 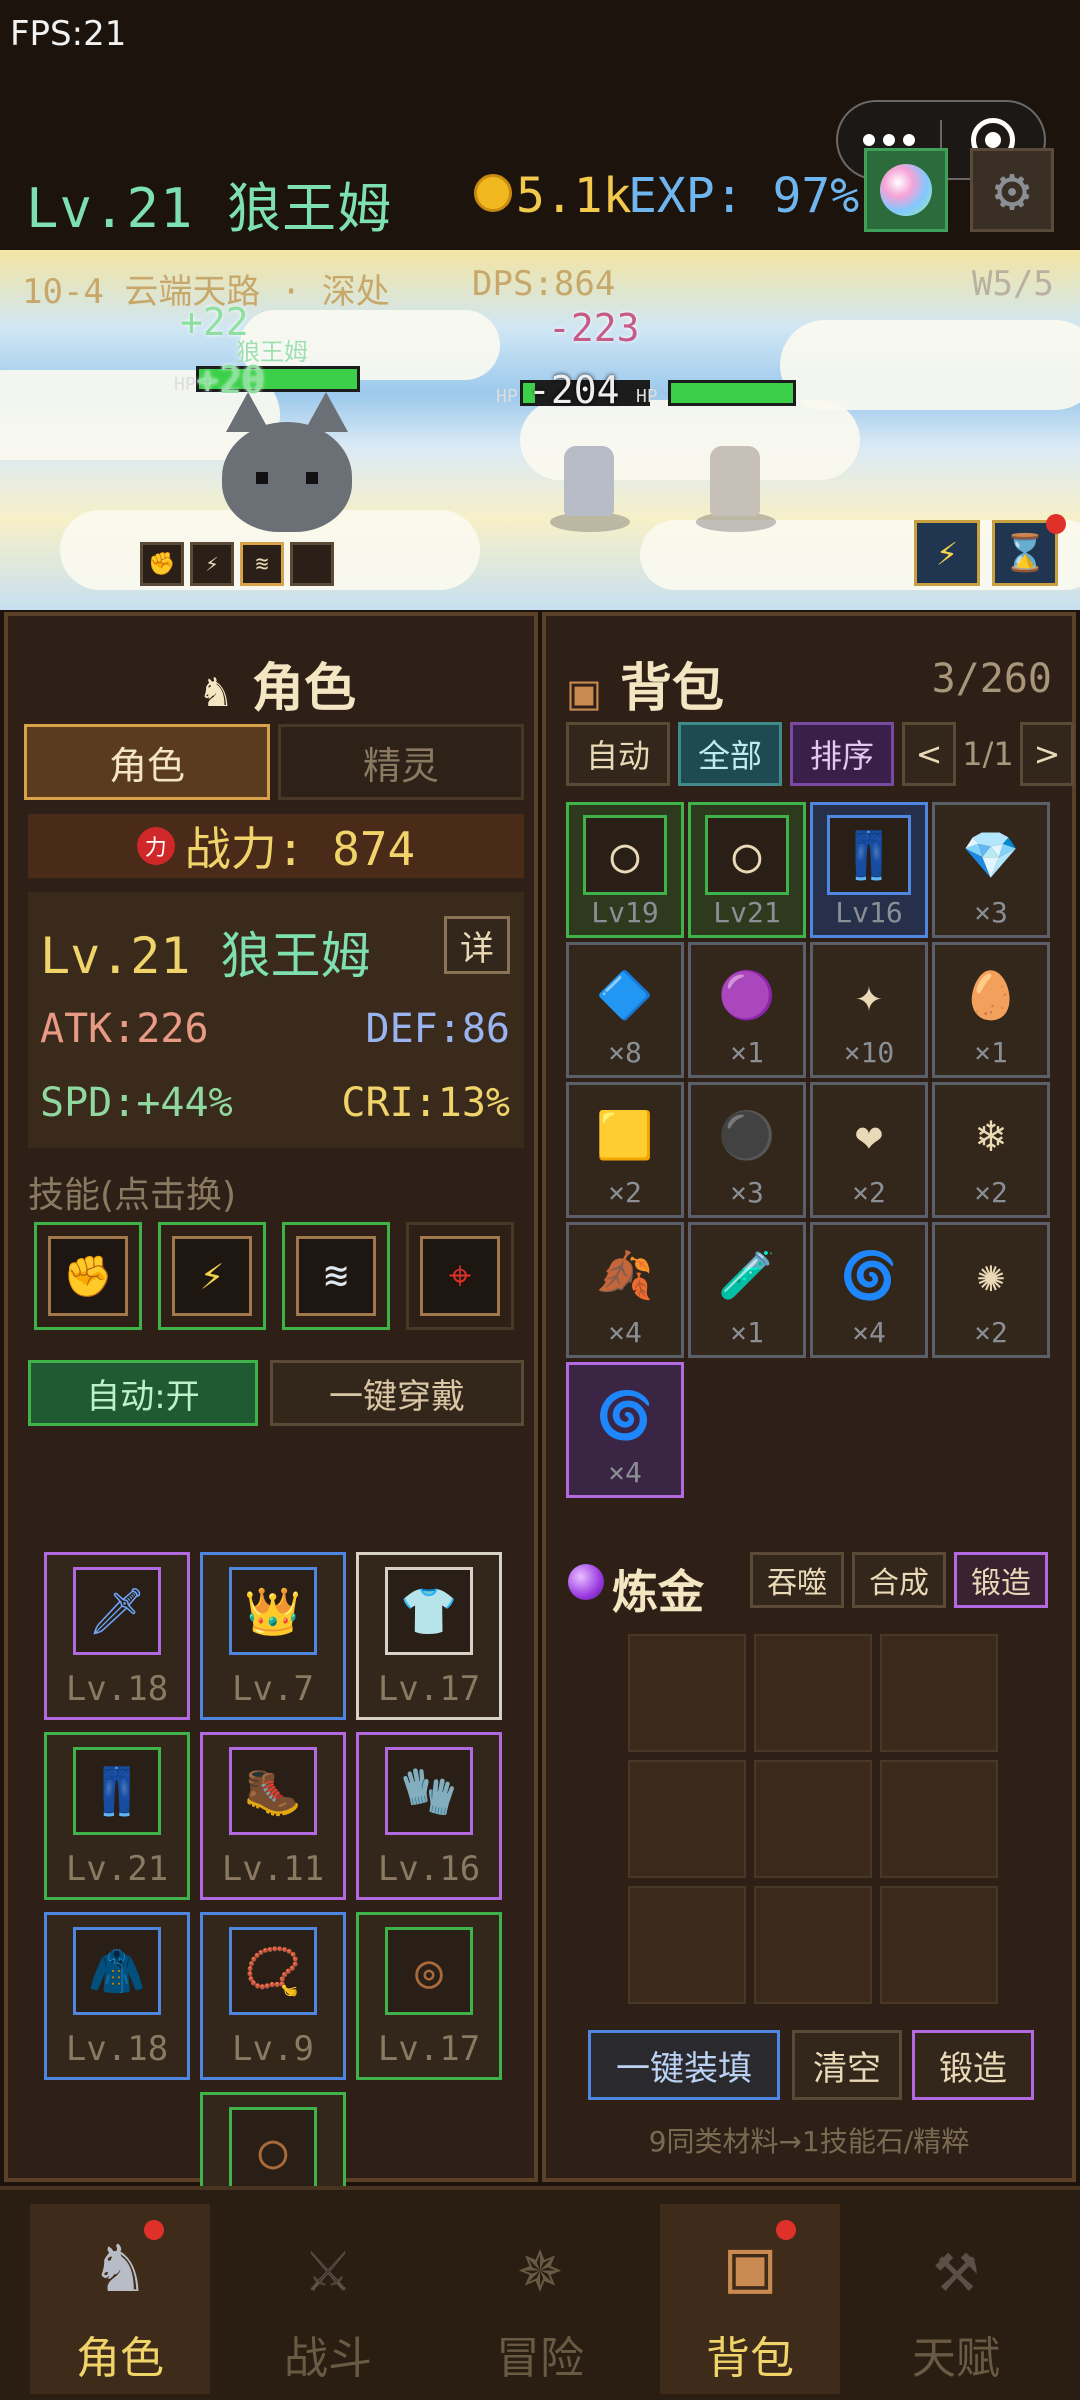 What do you see at coordinates (847, 2065) in the screenshot?
I see `clear-button: 清空` at bounding box center [847, 2065].